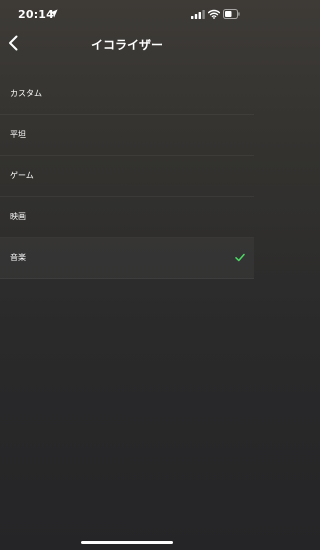  I want to click on preset-item-game: ゲーム, so click(127, 176).